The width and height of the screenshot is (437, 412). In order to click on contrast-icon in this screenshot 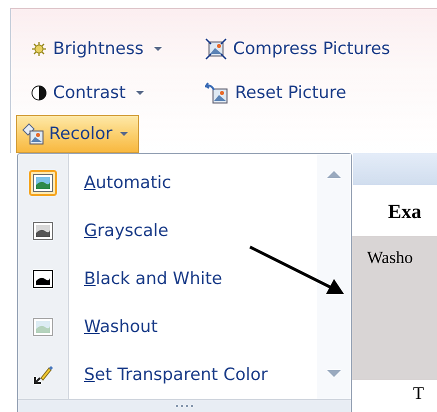, I will do `click(39, 93)`.